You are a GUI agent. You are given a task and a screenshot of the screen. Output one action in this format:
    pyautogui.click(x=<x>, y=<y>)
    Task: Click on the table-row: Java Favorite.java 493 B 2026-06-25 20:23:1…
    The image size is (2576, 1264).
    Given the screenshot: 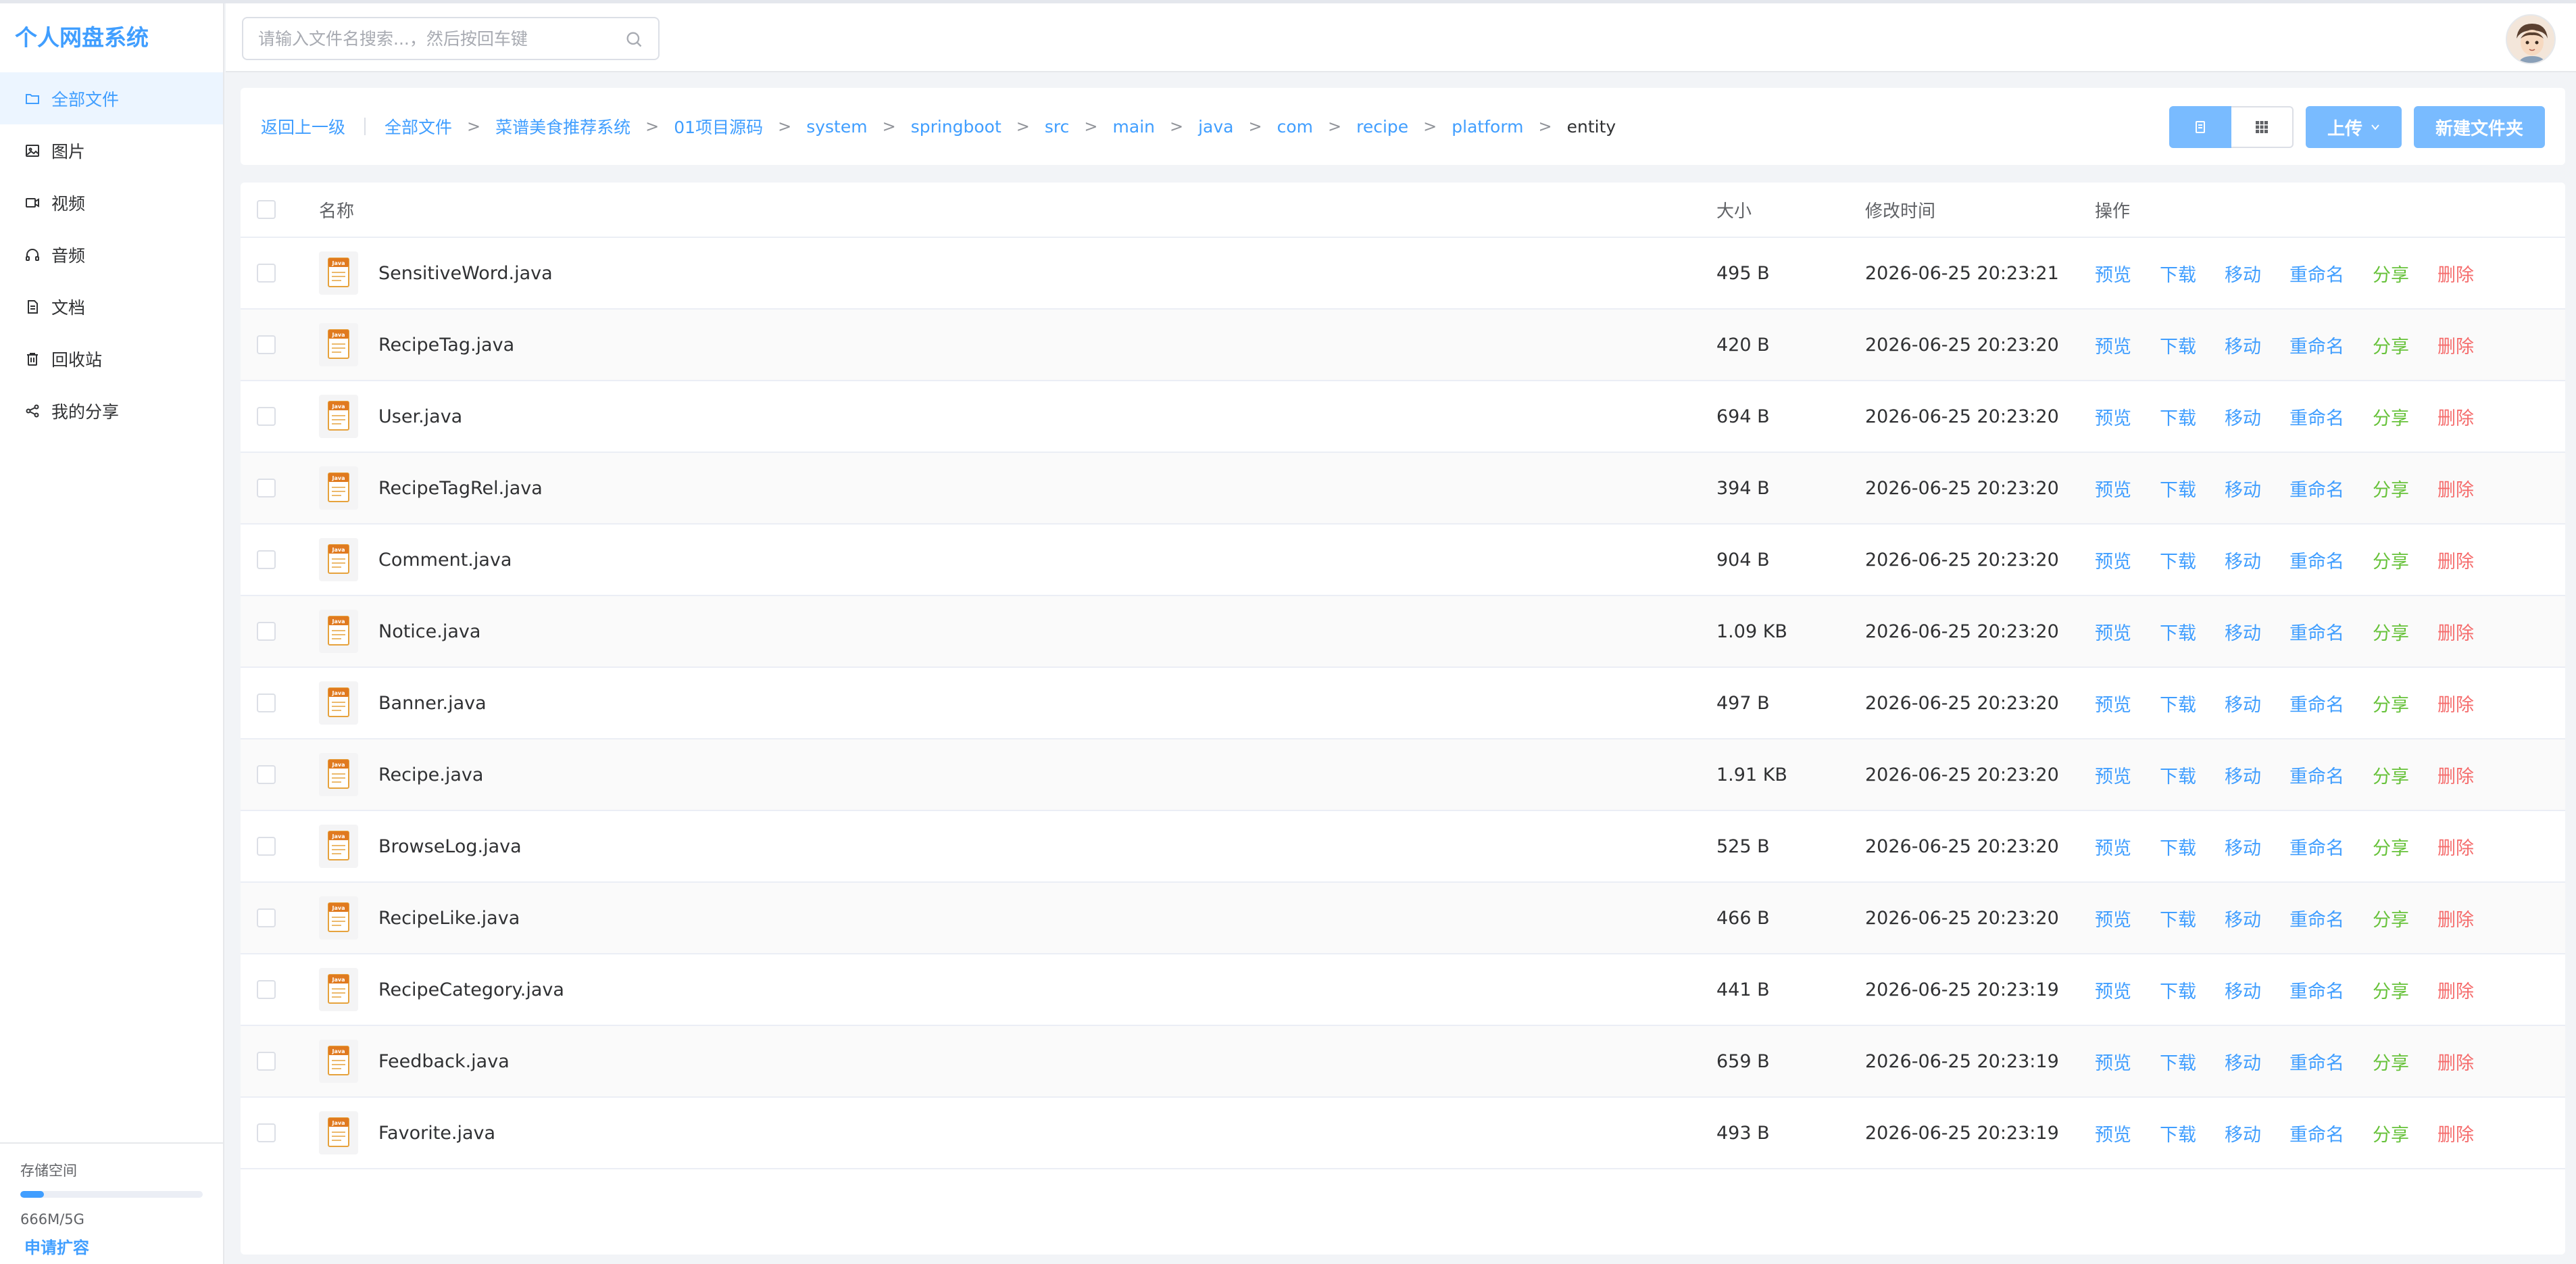 What is the action you would take?
    pyautogui.click(x=1403, y=1133)
    